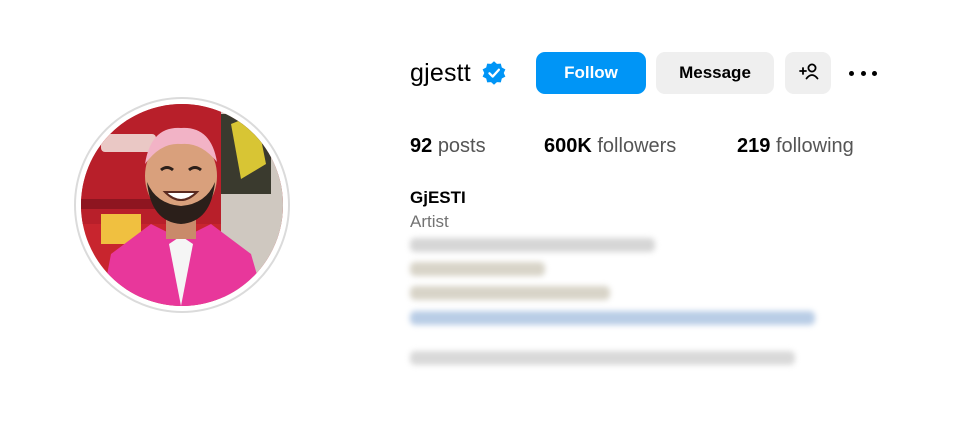 This screenshot has width=980, height=428. I want to click on verified-badge-icon, so click(494, 73).